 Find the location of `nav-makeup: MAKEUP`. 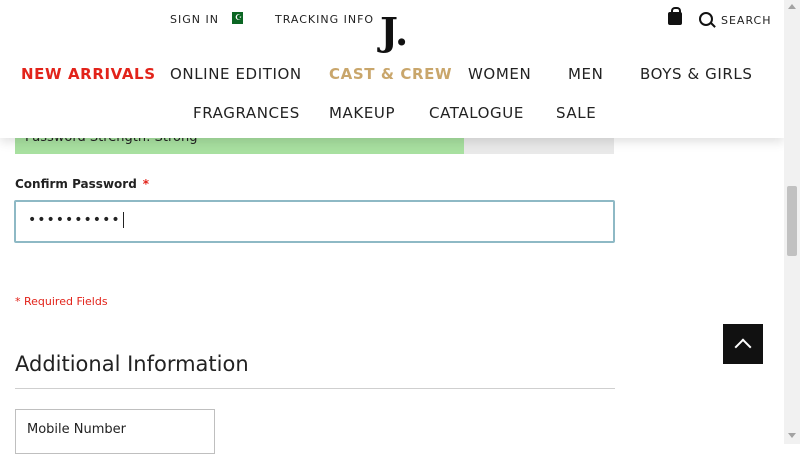

nav-makeup: MAKEUP is located at coordinates (362, 113).